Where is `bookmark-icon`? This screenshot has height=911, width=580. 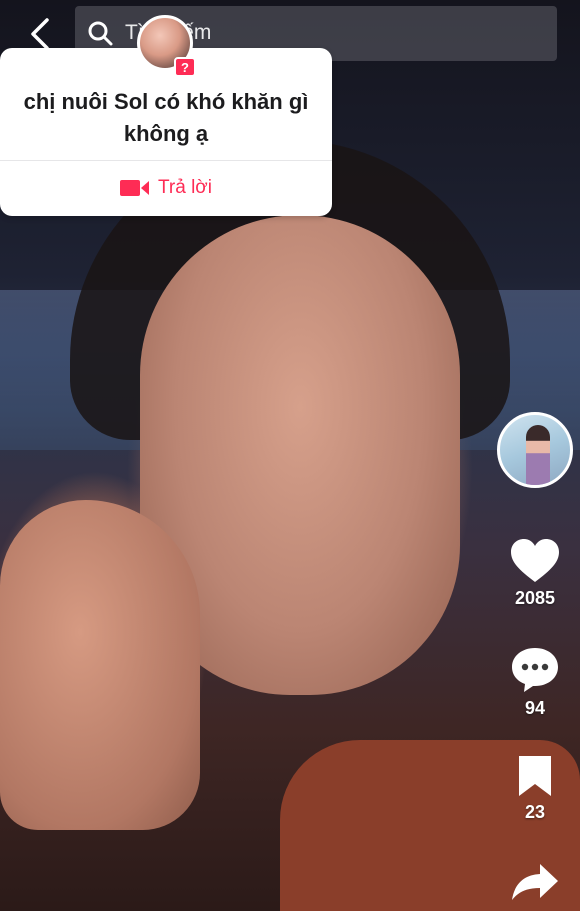
bookmark-icon is located at coordinates (535, 776).